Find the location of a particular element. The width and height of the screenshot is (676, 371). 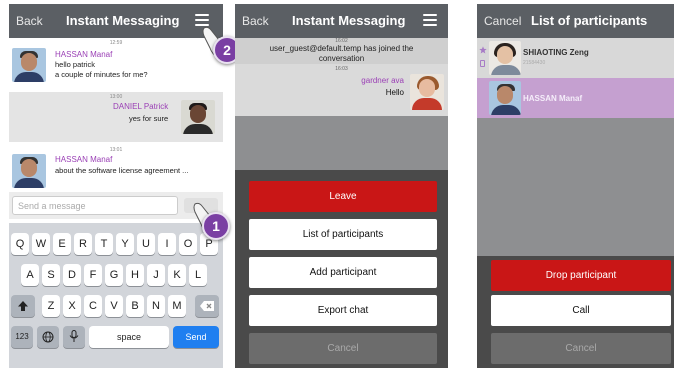

delete-key is located at coordinates (207, 306).